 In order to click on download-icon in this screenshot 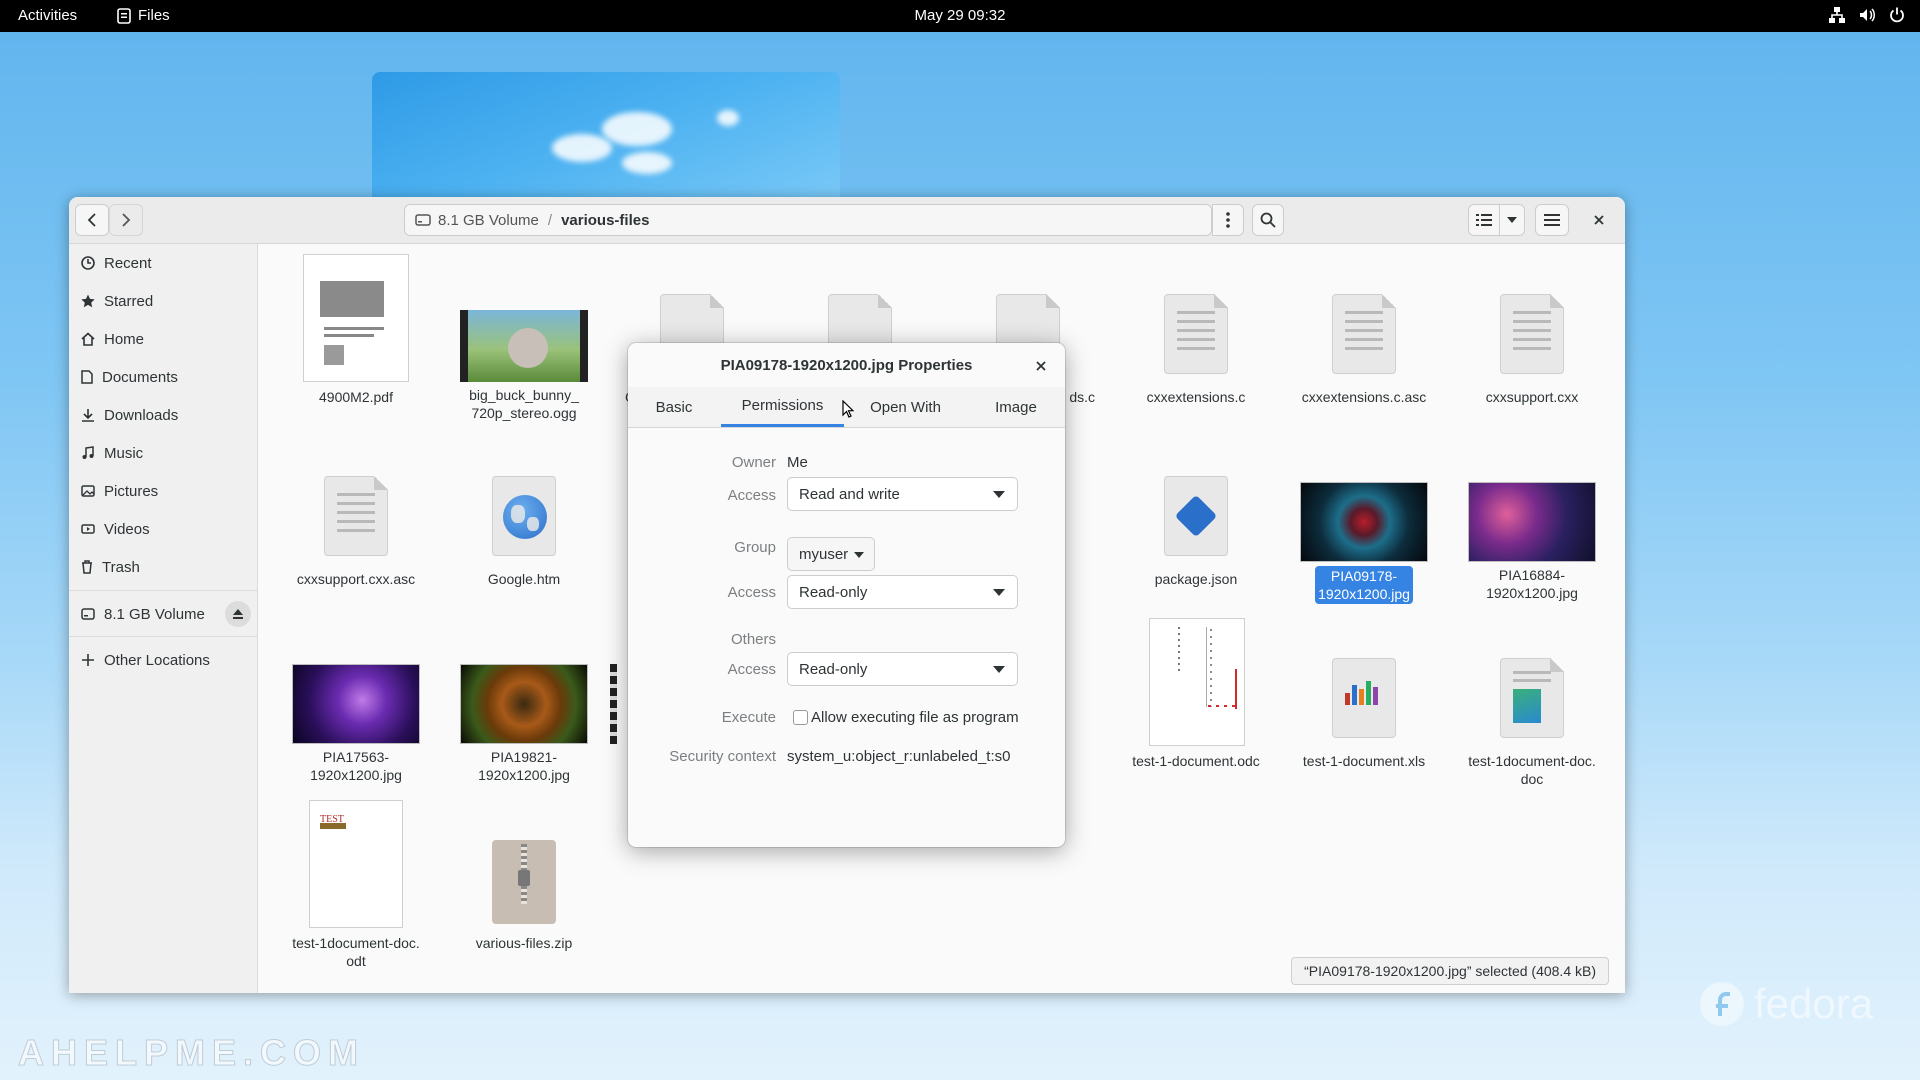, I will do `click(88, 415)`.